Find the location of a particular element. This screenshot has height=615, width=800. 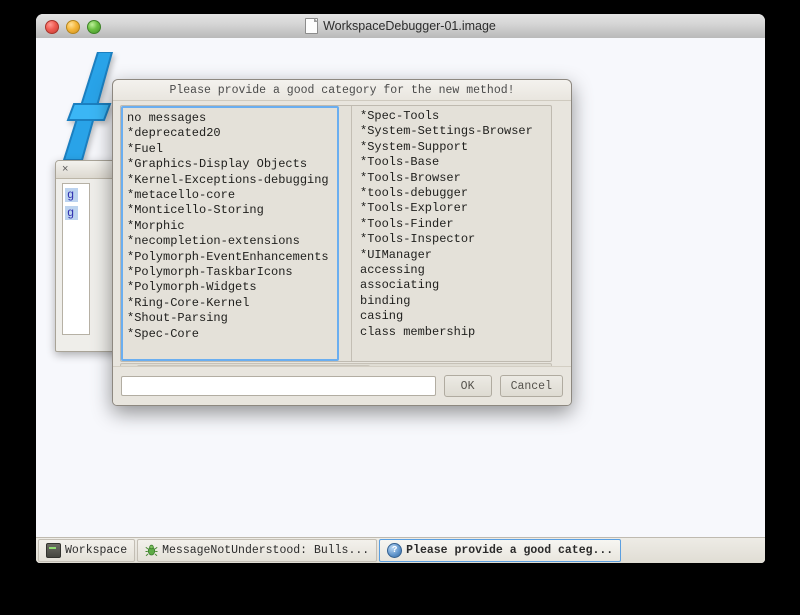

category-list-item: *metacello-core is located at coordinates (232, 195).